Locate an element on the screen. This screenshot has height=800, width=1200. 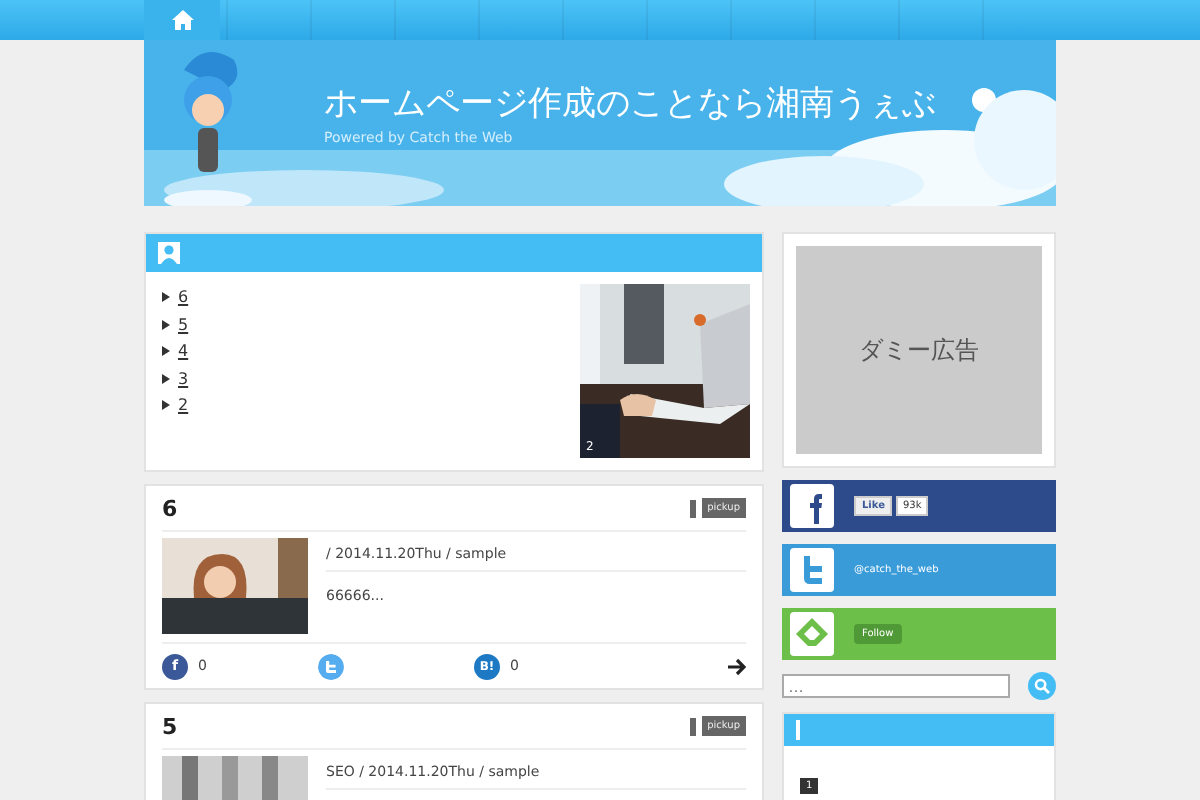
user-icon is located at coordinates (169, 253).